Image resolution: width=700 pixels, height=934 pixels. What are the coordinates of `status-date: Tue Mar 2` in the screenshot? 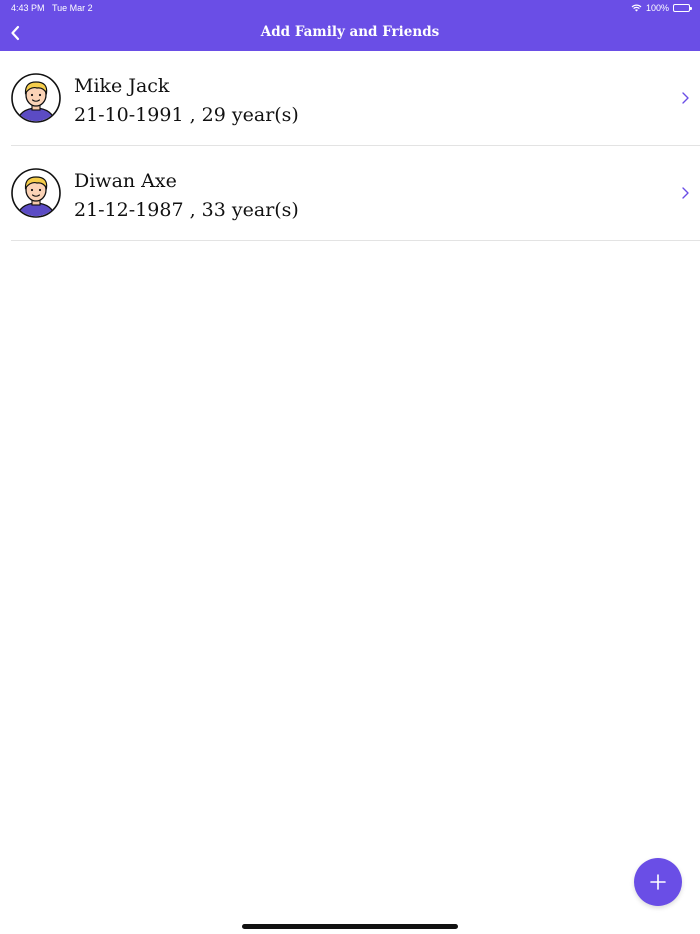 It's located at (72, 8).